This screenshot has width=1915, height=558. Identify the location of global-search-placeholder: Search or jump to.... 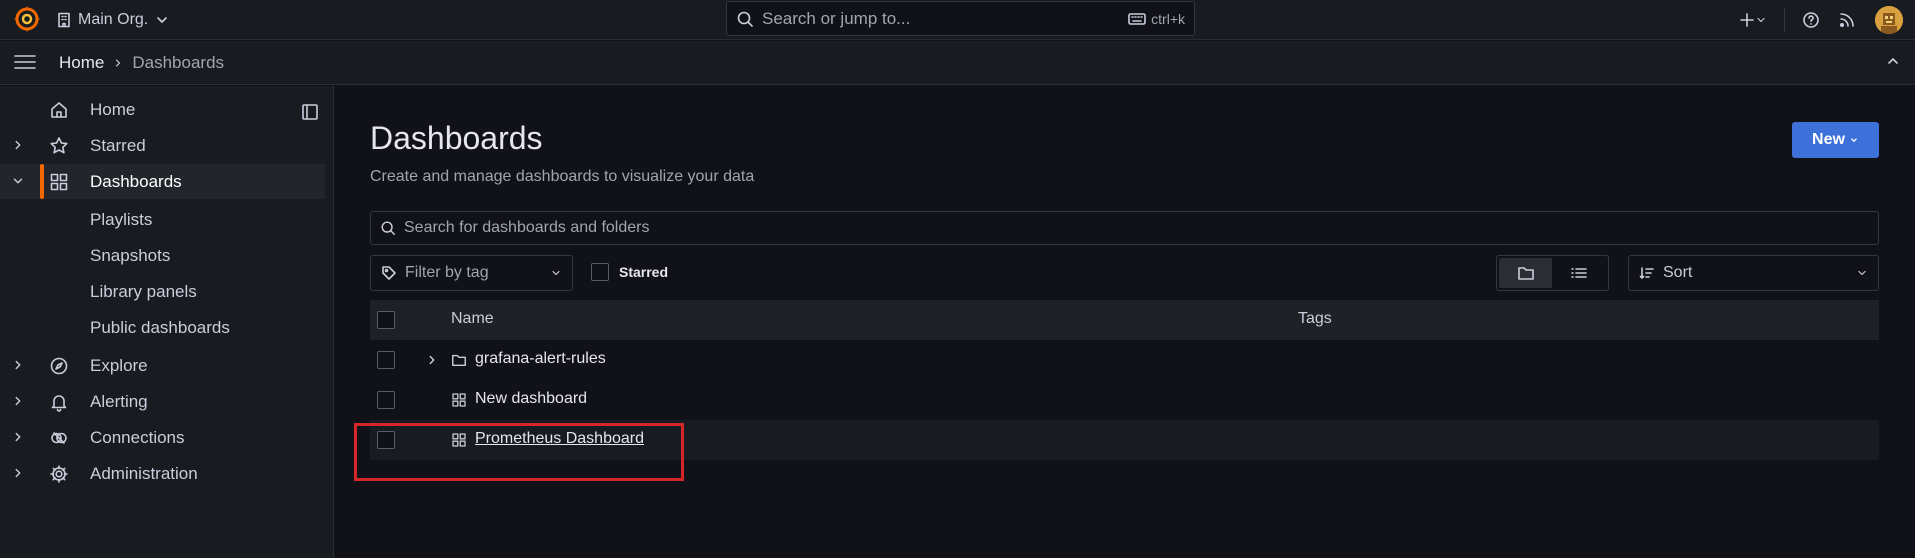
(836, 18).